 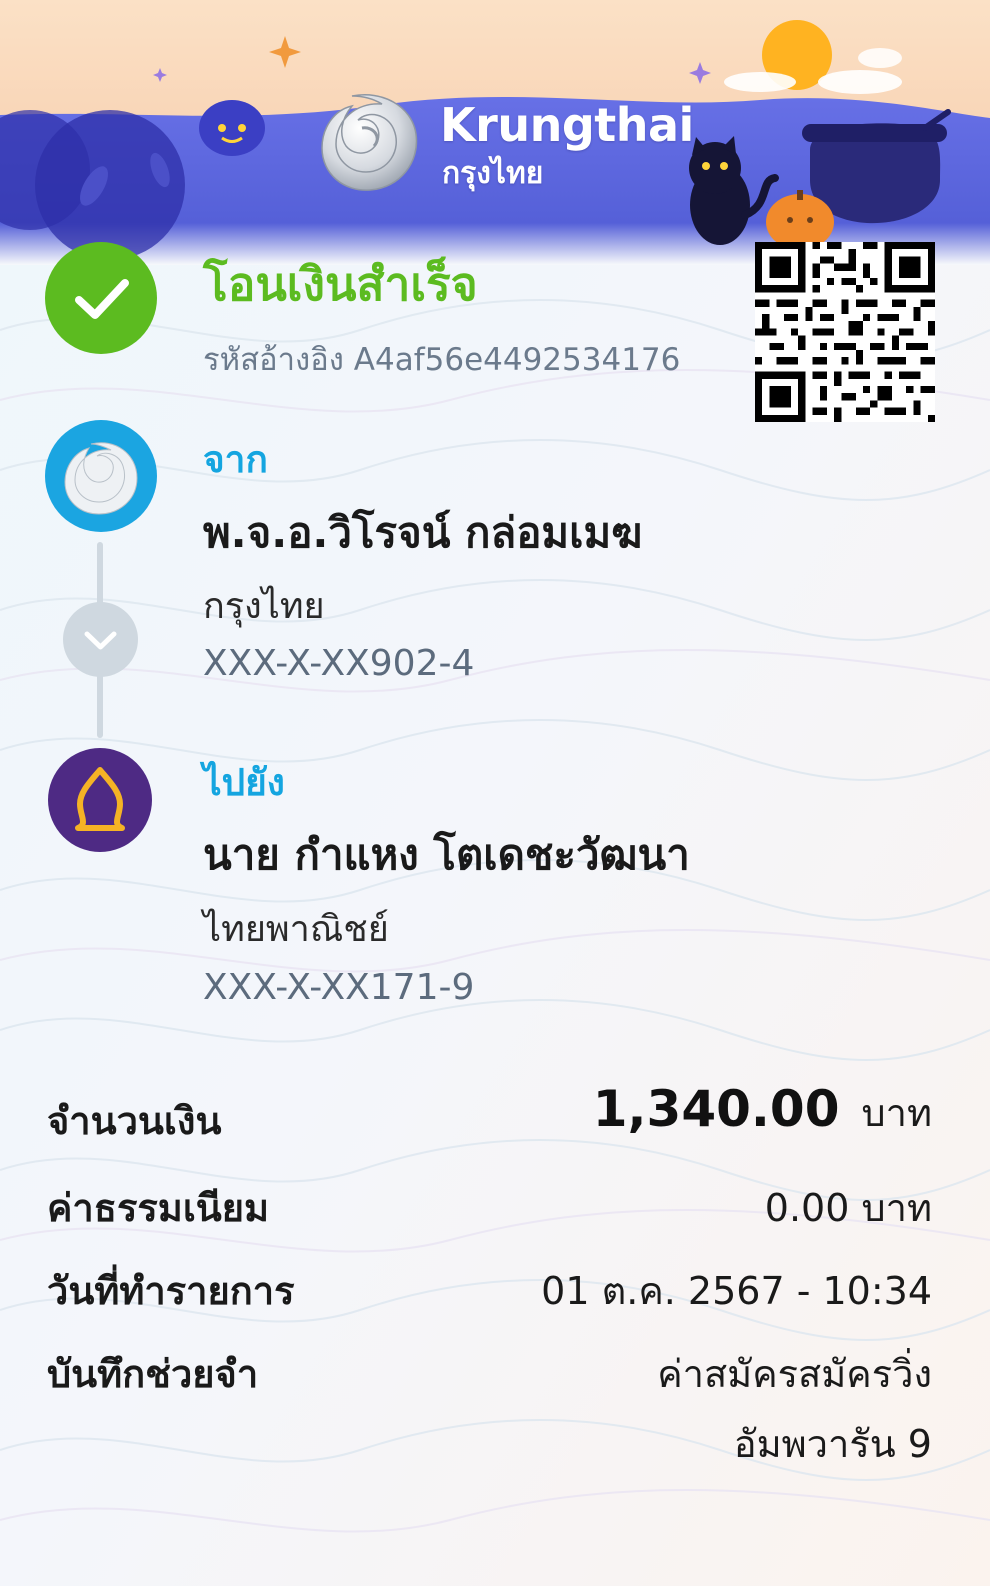 What do you see at coordinates (171, 1291) in the screenshot?
I see `date-label: วันที่ทำรายการ` at bounding box center [171, 1291].